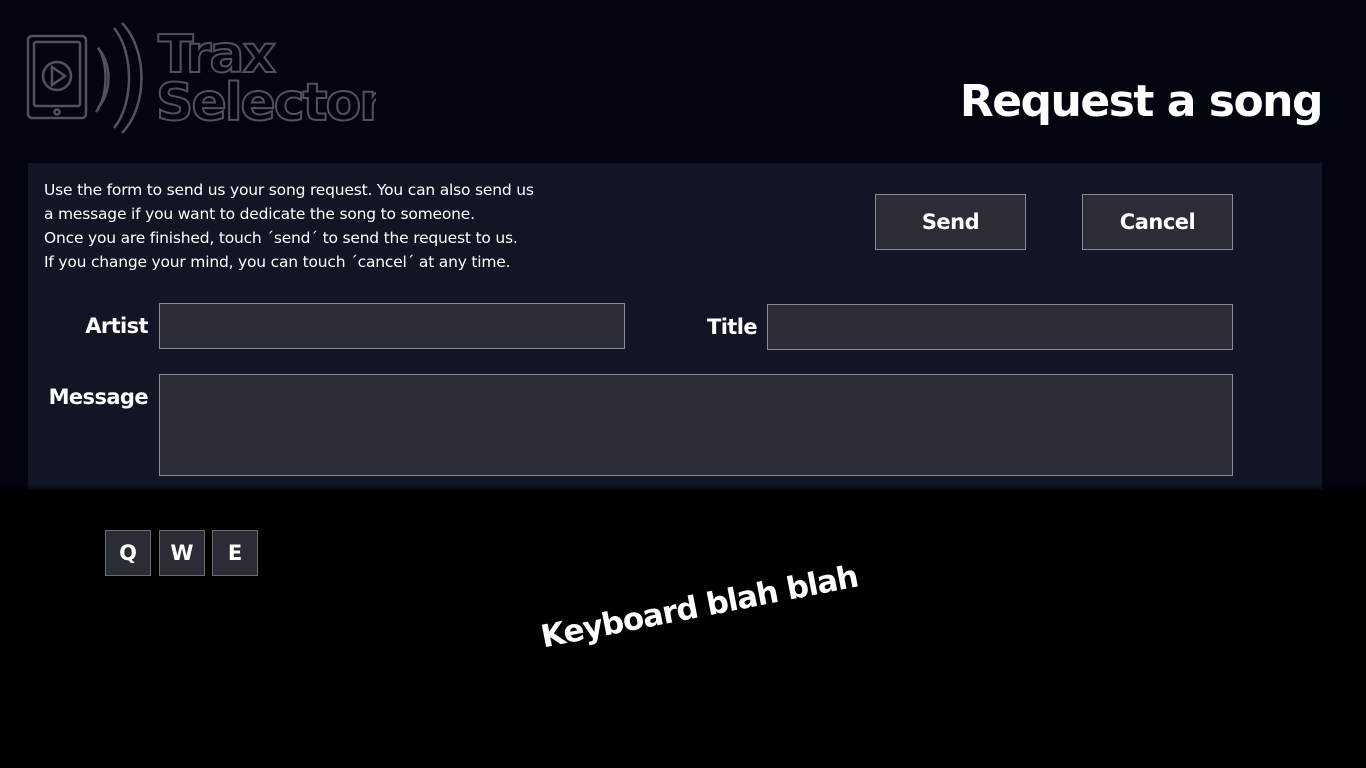 The width and height of the screenshot is (1366, 768). What do you see at coordinates (699, 607) in the screenshot?
I see `keyboard-placeholder-text: Keyboard blah blah` at bounding box center [699, 607].